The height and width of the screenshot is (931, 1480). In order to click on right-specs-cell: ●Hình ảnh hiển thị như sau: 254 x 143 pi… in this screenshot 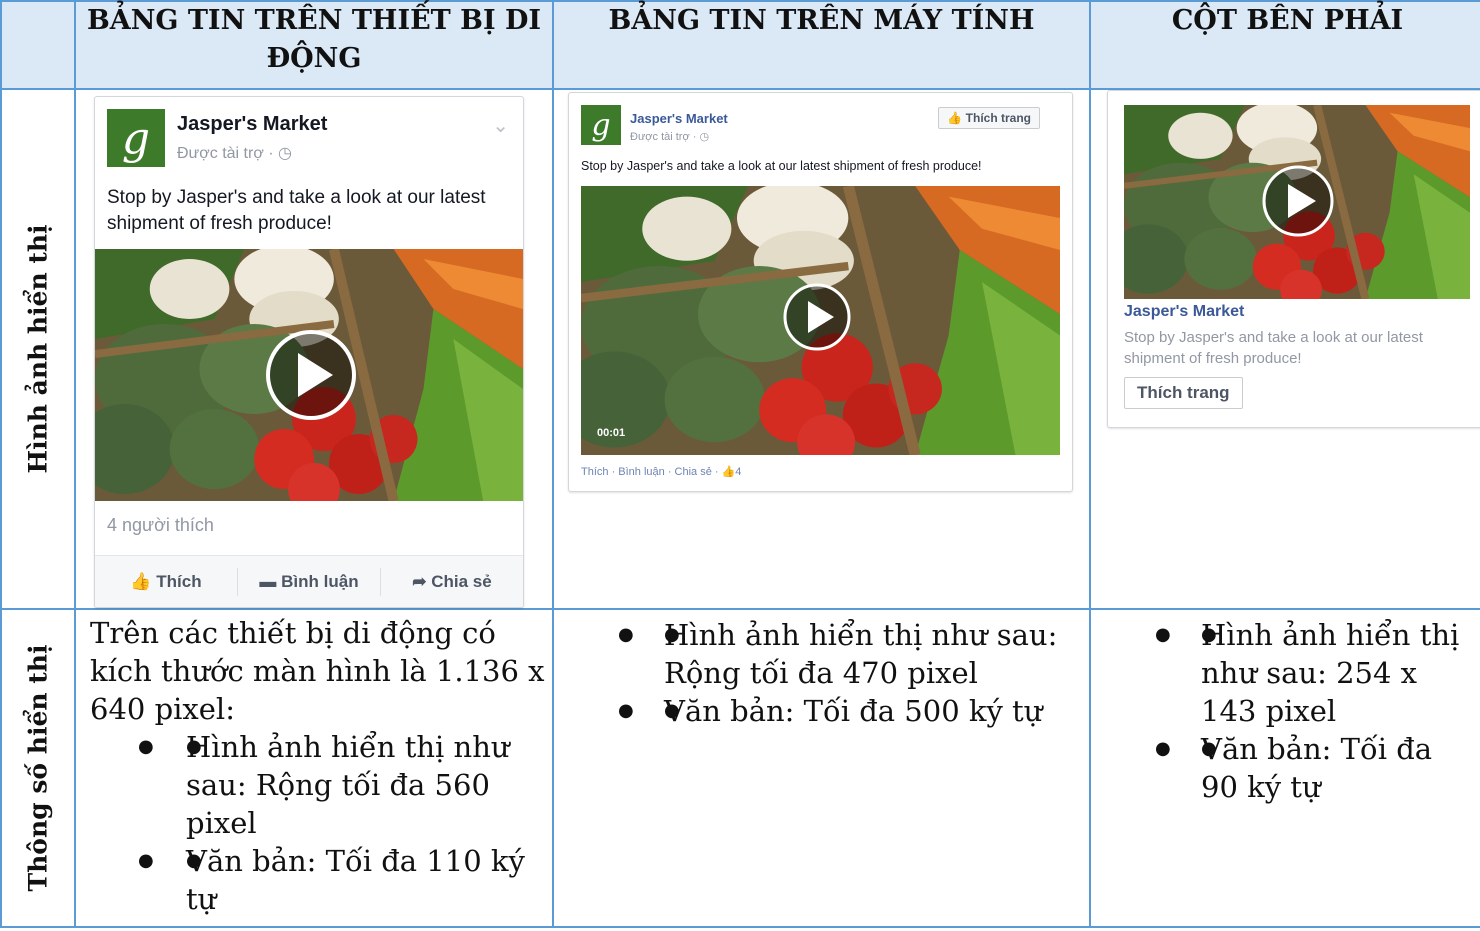, I will do `click(1284, 768)`.